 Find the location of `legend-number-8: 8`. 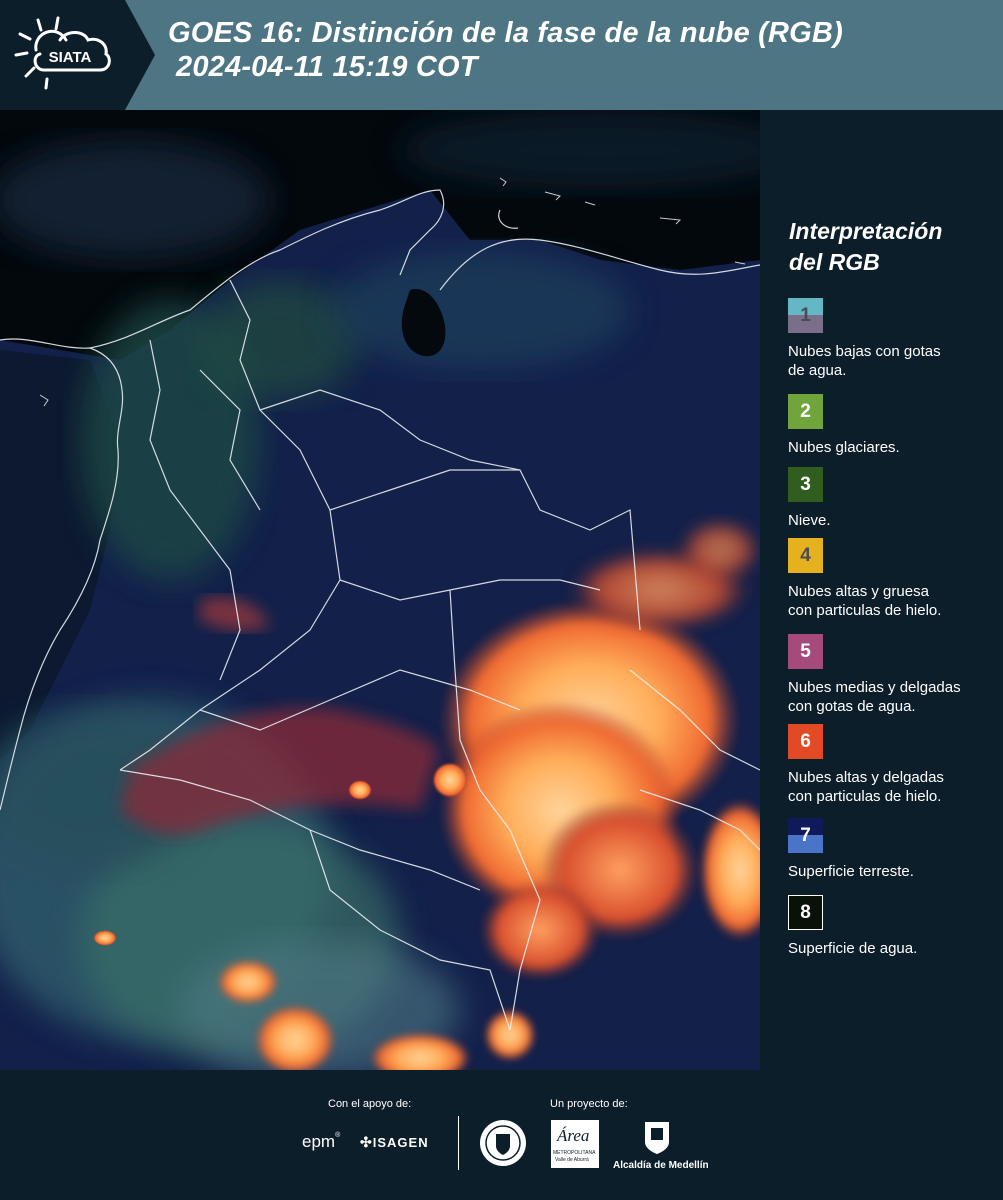

legend-number-8: 8 is located at coordinates (805, 912).